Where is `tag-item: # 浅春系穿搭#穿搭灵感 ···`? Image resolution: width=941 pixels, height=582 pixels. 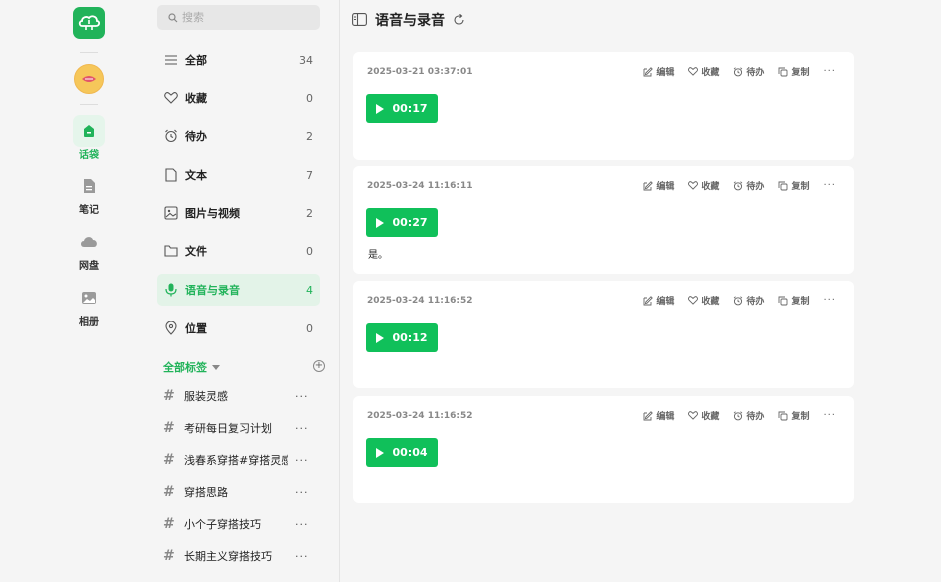 tag-item: # 浅春系穿搭#穿搭灵感 ··· is located at coordinates (238, 460).